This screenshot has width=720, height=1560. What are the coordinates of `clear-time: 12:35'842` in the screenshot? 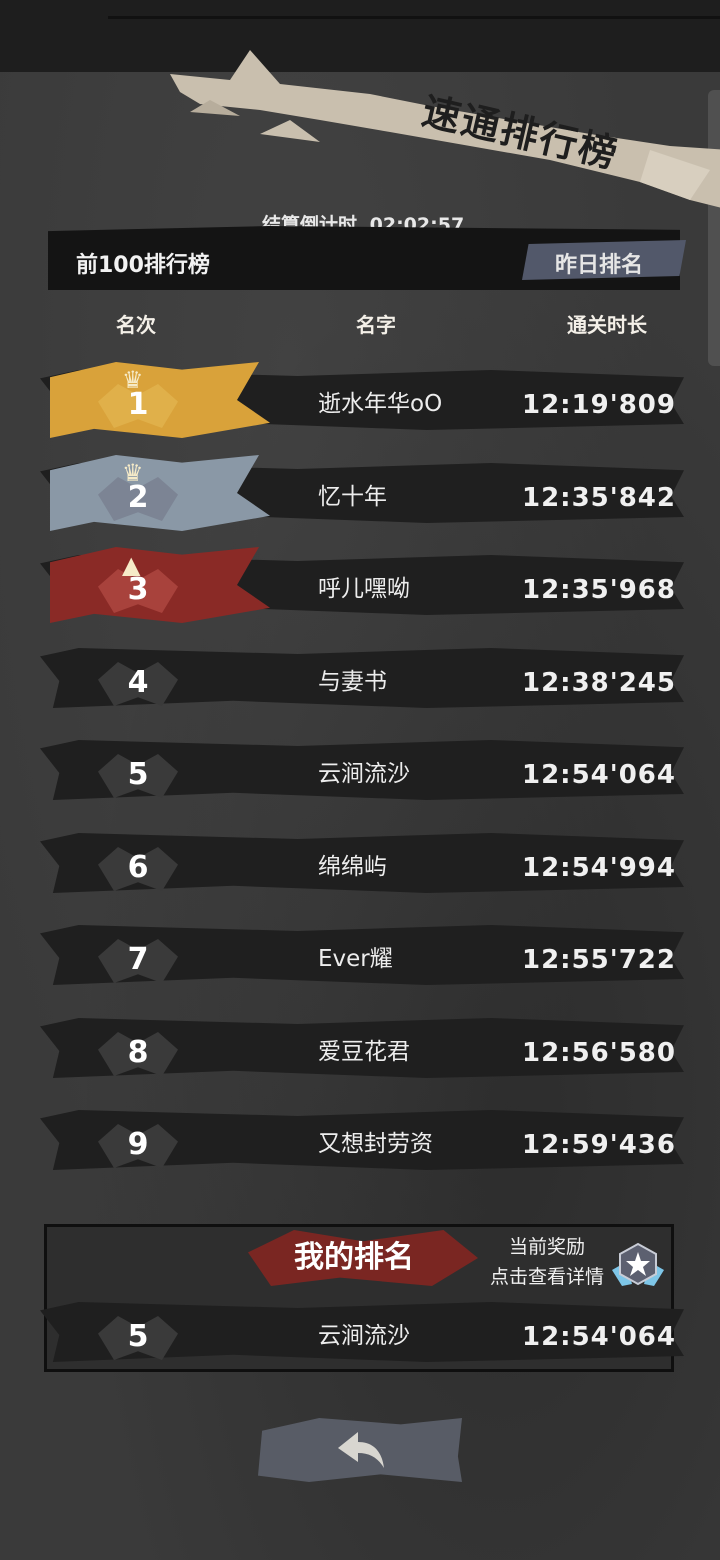 It's located at (599, 498).